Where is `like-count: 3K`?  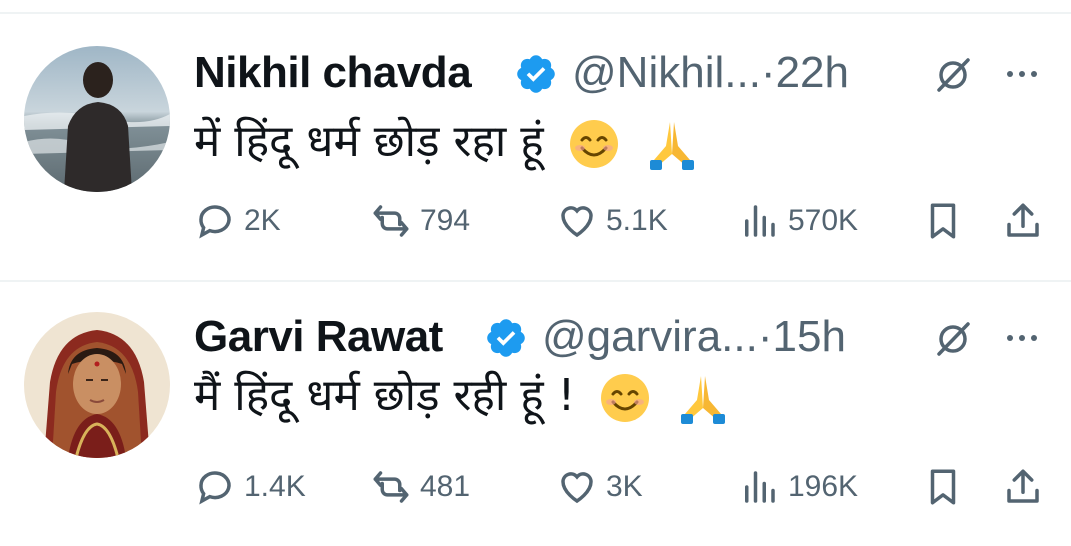
like-count: 3K is located at coordinates (624, 486).